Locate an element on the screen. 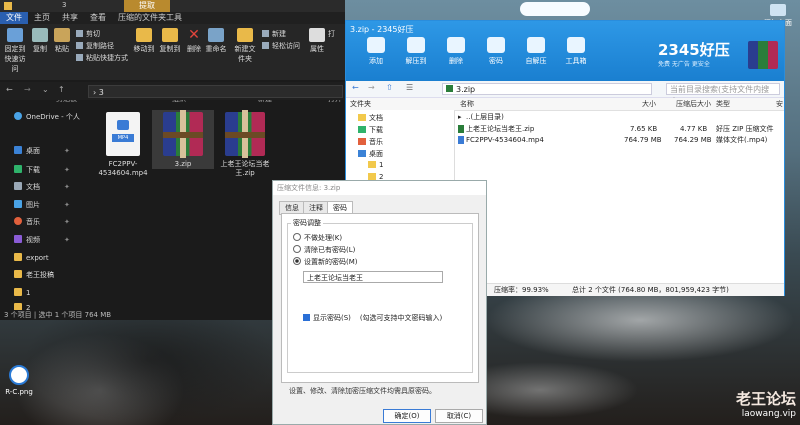 This screenshot has height=425, width=800. tab-home: 主页 is located at coordinates (42, 18).